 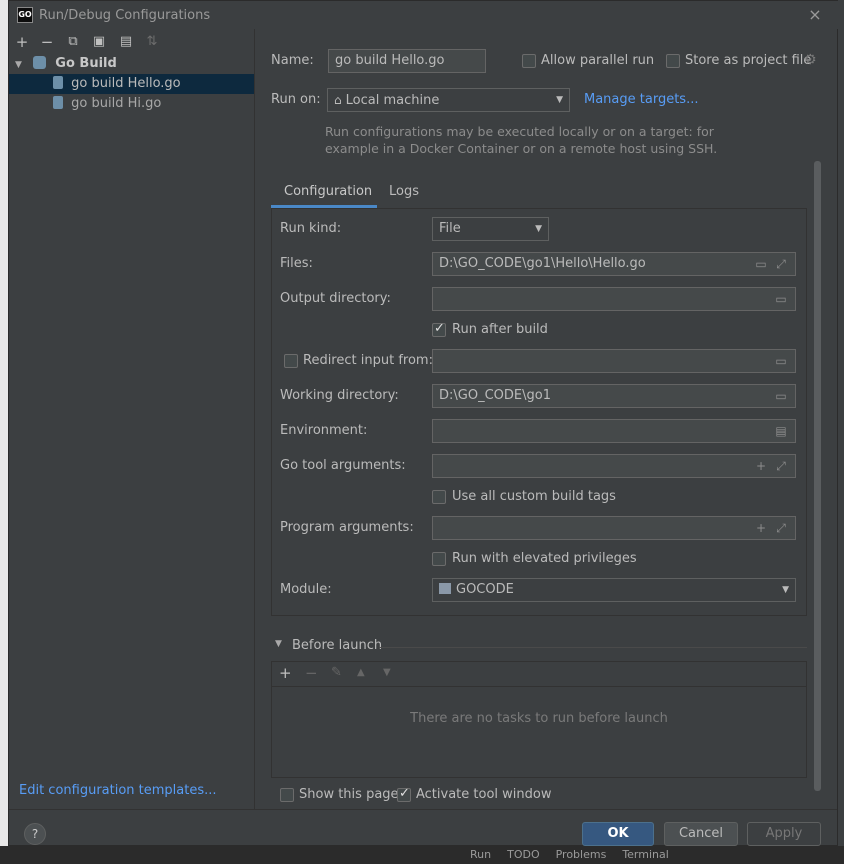 I want to click on show-page-checkbox, so click(x=287, y=795).